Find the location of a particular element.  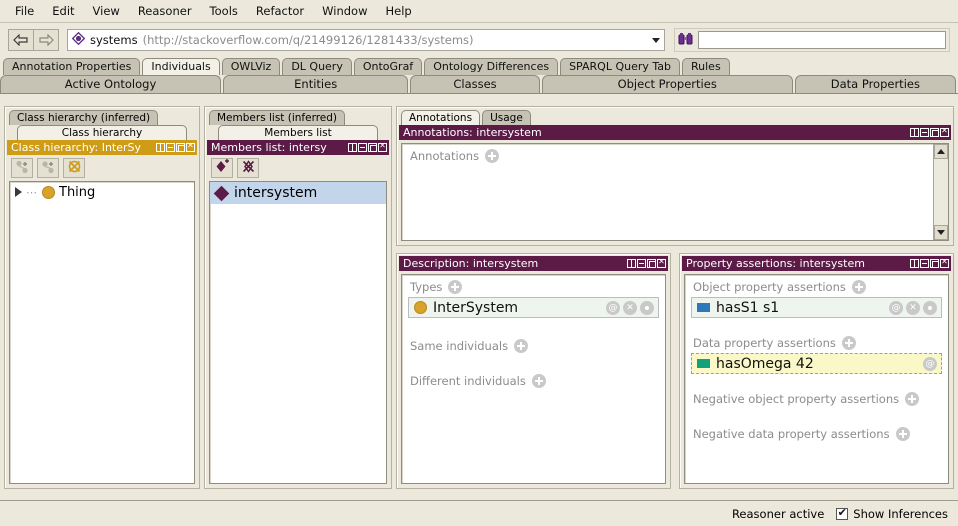

annotations-scrollbar is located at coordinates (940, 192).